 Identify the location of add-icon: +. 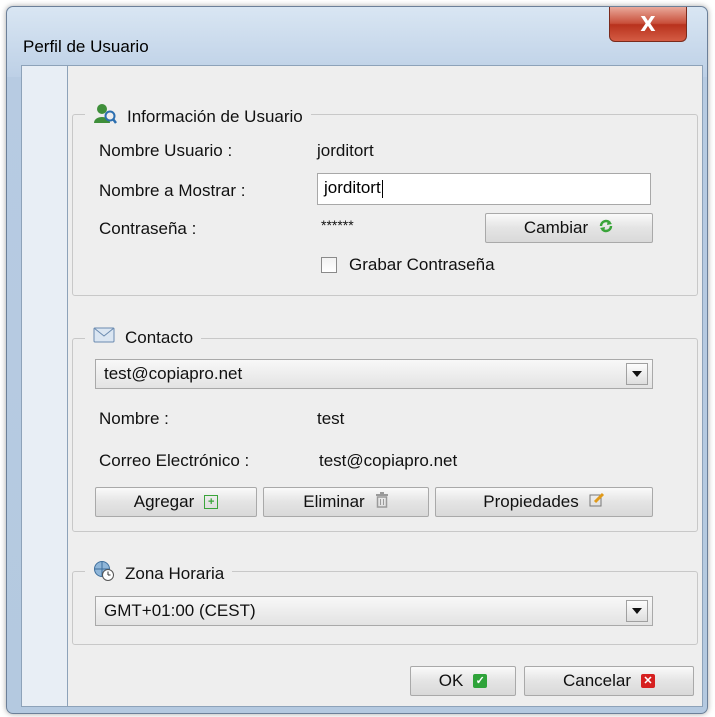
(211, 502).